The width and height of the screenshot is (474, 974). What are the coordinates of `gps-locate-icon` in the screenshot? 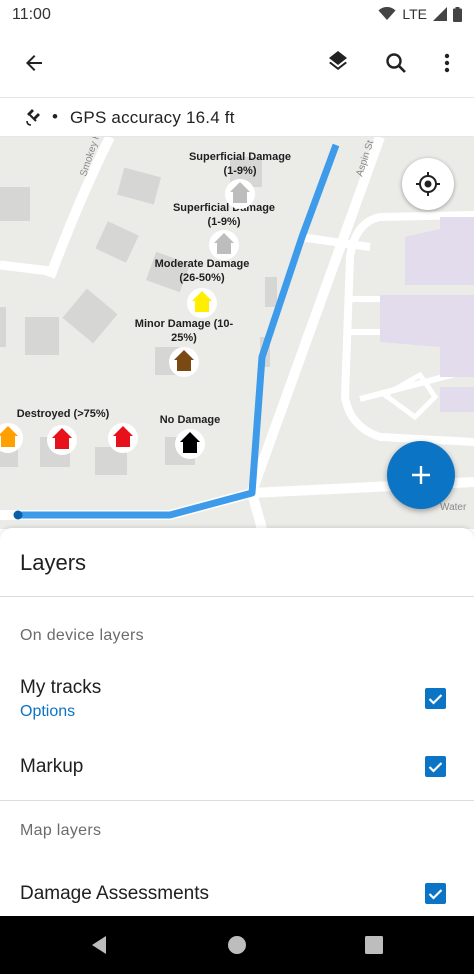 It's located at (428, 184).